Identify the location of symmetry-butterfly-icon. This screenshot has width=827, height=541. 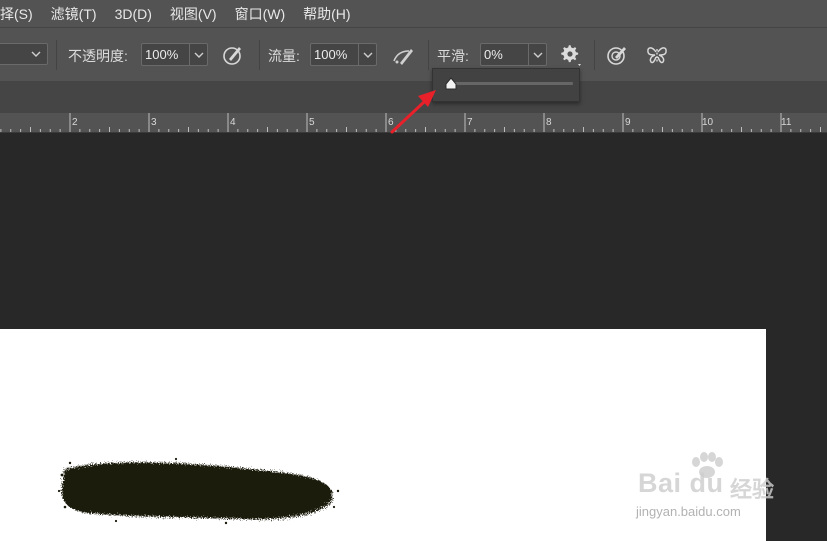
(657, 55).